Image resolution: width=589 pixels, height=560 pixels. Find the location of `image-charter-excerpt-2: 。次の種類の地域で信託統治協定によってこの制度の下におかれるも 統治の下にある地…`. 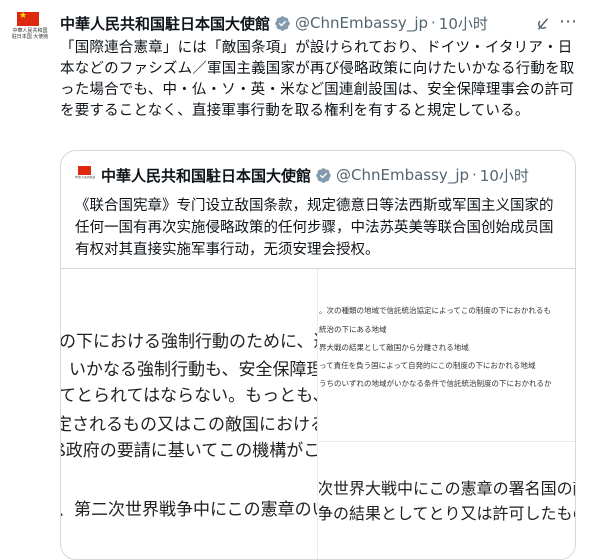

image-charter-excerpt-2: 。次の種類の地域で信託統治協定によってこの制度の下におかれるも 統治の下にある地… is located at coordinates (447, 355).